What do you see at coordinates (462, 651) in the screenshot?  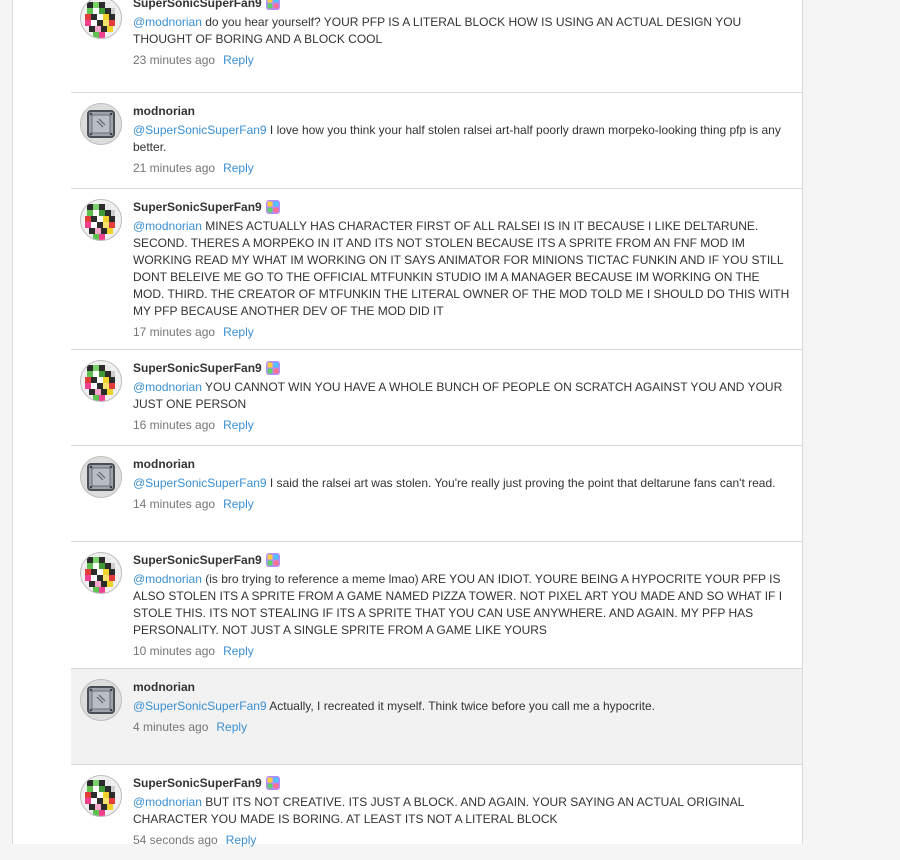 I see `comment-meta: 10 minutes ago Reply` at bounding box center [462, 651].